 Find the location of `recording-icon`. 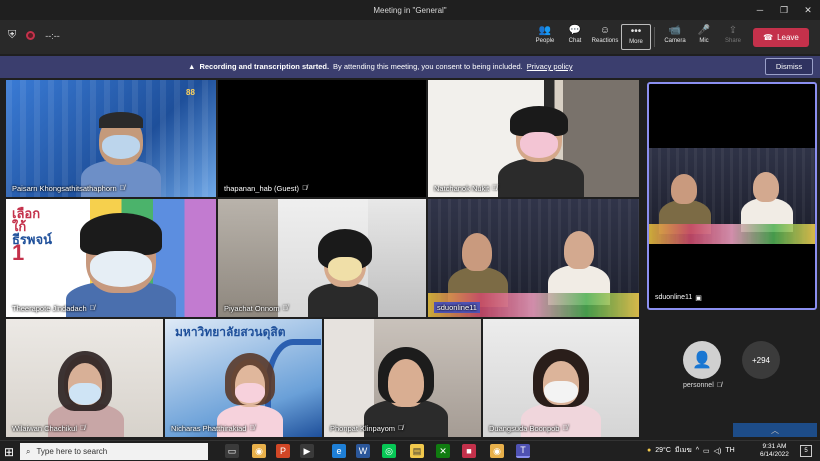

recording-icon is located at coordinates (31, 35).